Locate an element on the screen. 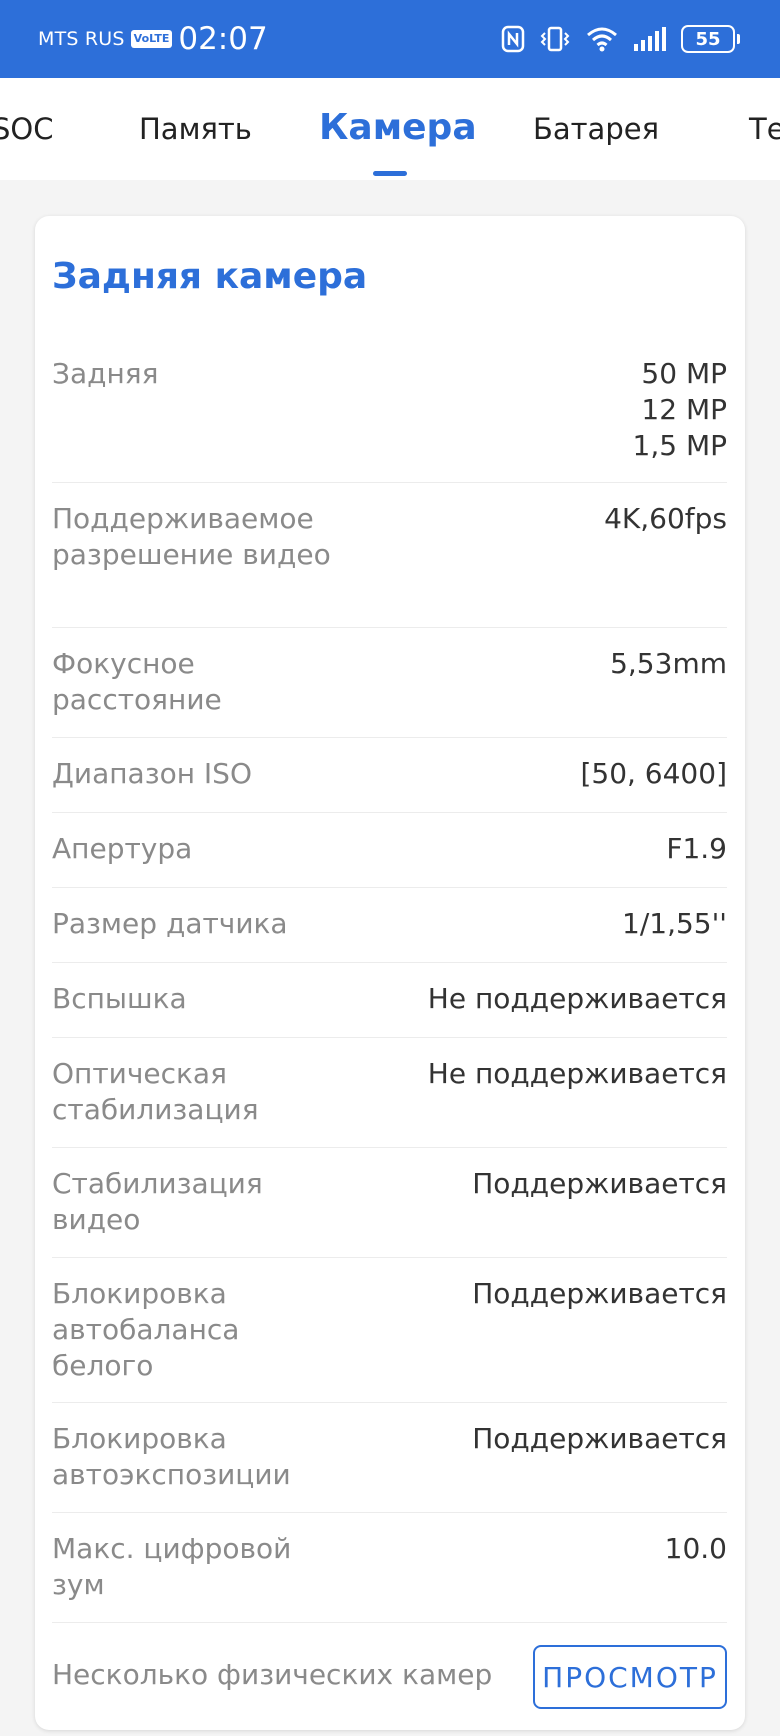 This screenshot has height=1736, width=780. spec-label: Макс. цифровой зум is located at coordinates (172, 1566).